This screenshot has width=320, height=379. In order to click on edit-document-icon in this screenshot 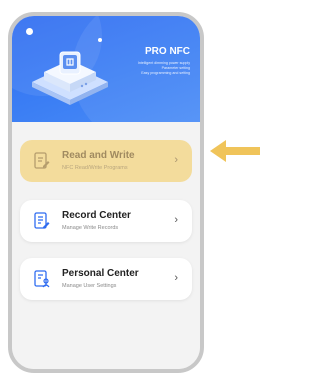, I will do `click(42, 160)`.